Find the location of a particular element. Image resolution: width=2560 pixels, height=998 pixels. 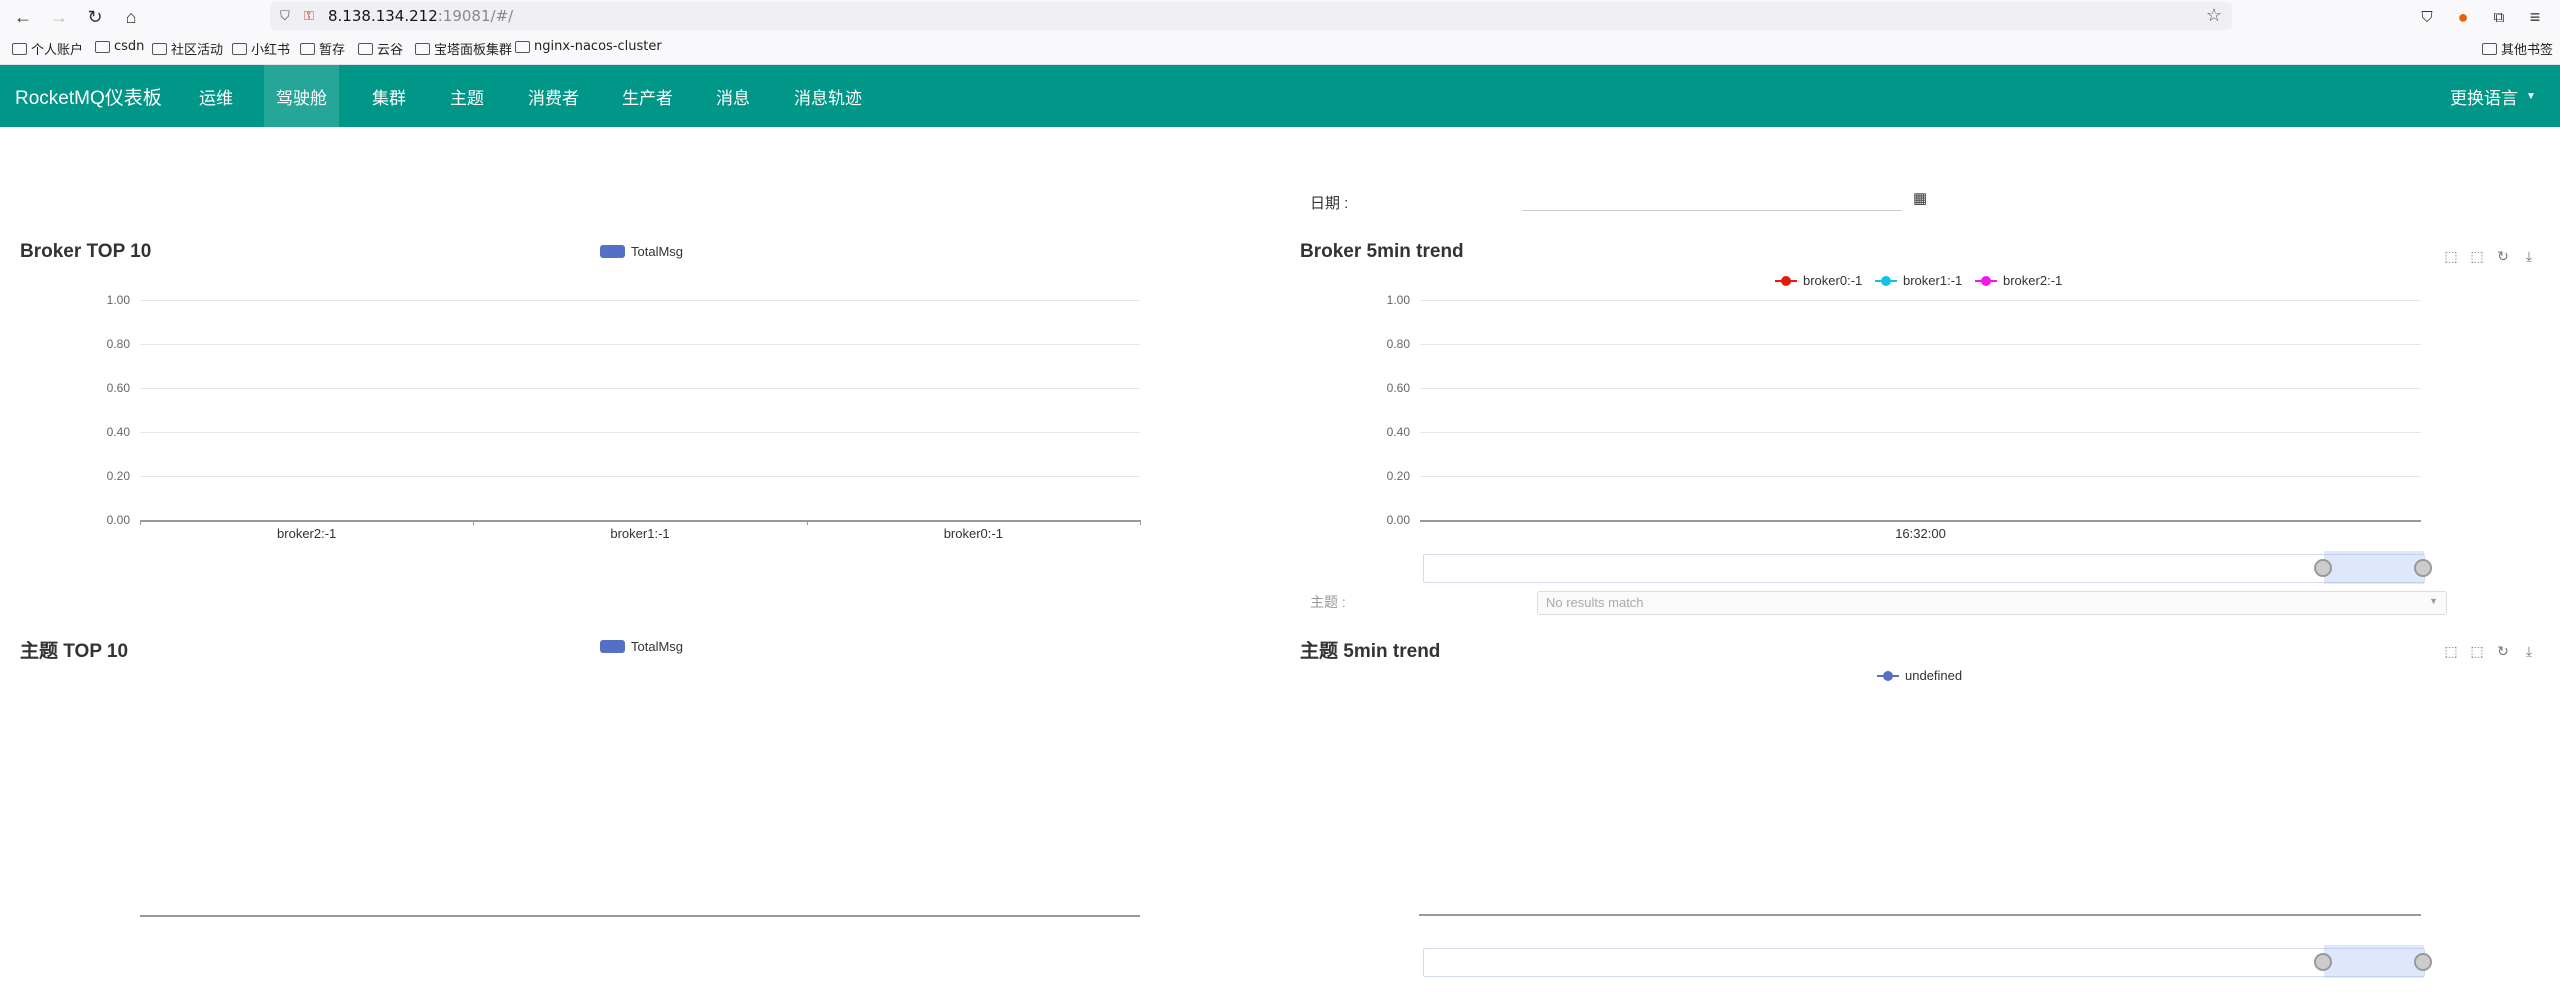

broker-trend-chart: 1.00 0.80 0.60 0.40 0.20 0.00 16:32:00 is located at coordinates (1920, 415).